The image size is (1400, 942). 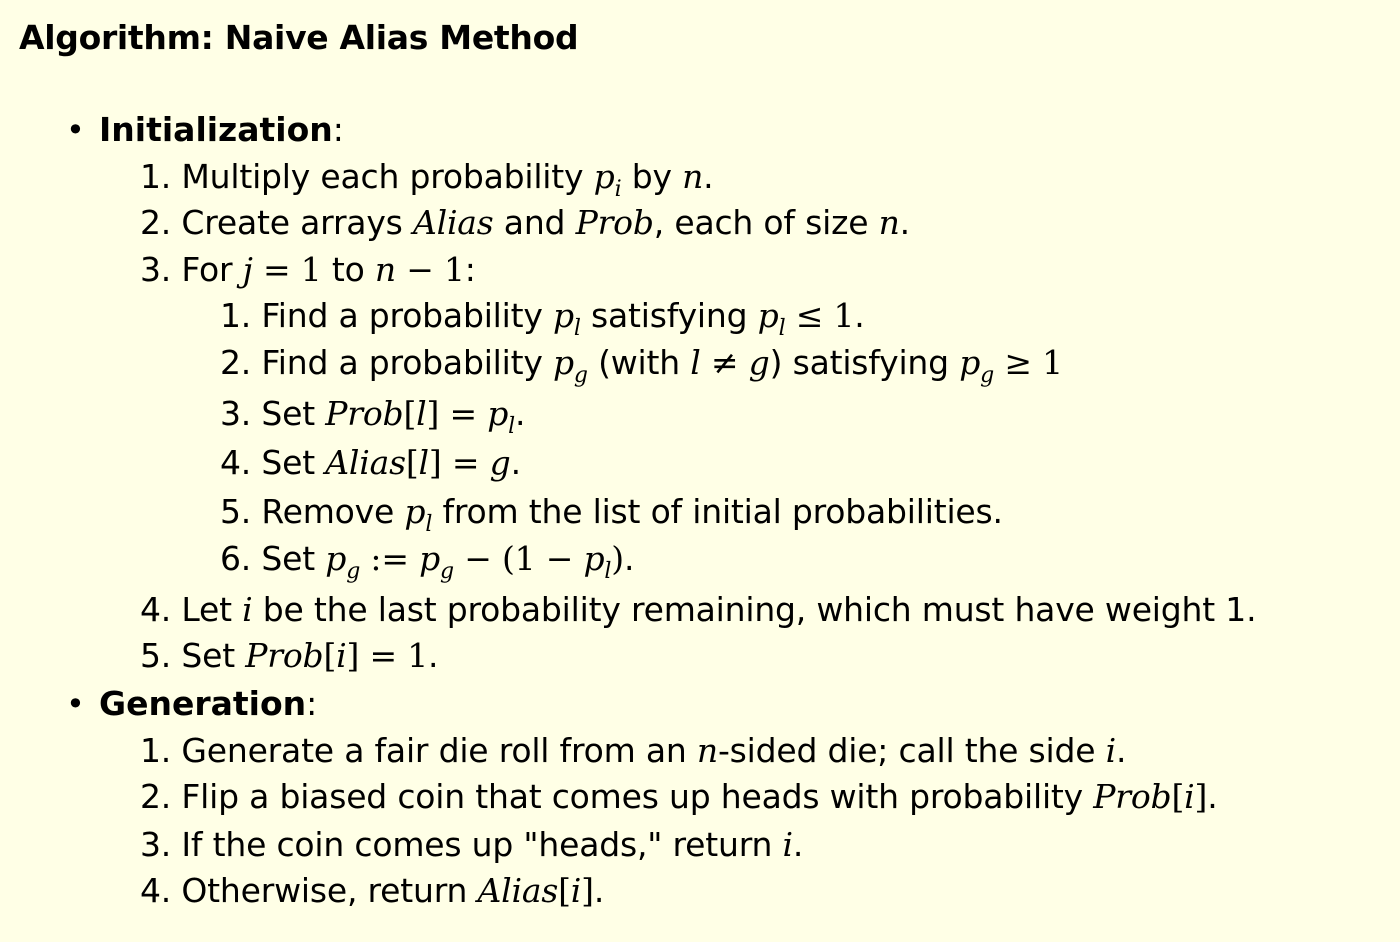 I want to click on init-substep-6: 6. Set pg := pg − (1 − pl)., so click(x=427, y=561).